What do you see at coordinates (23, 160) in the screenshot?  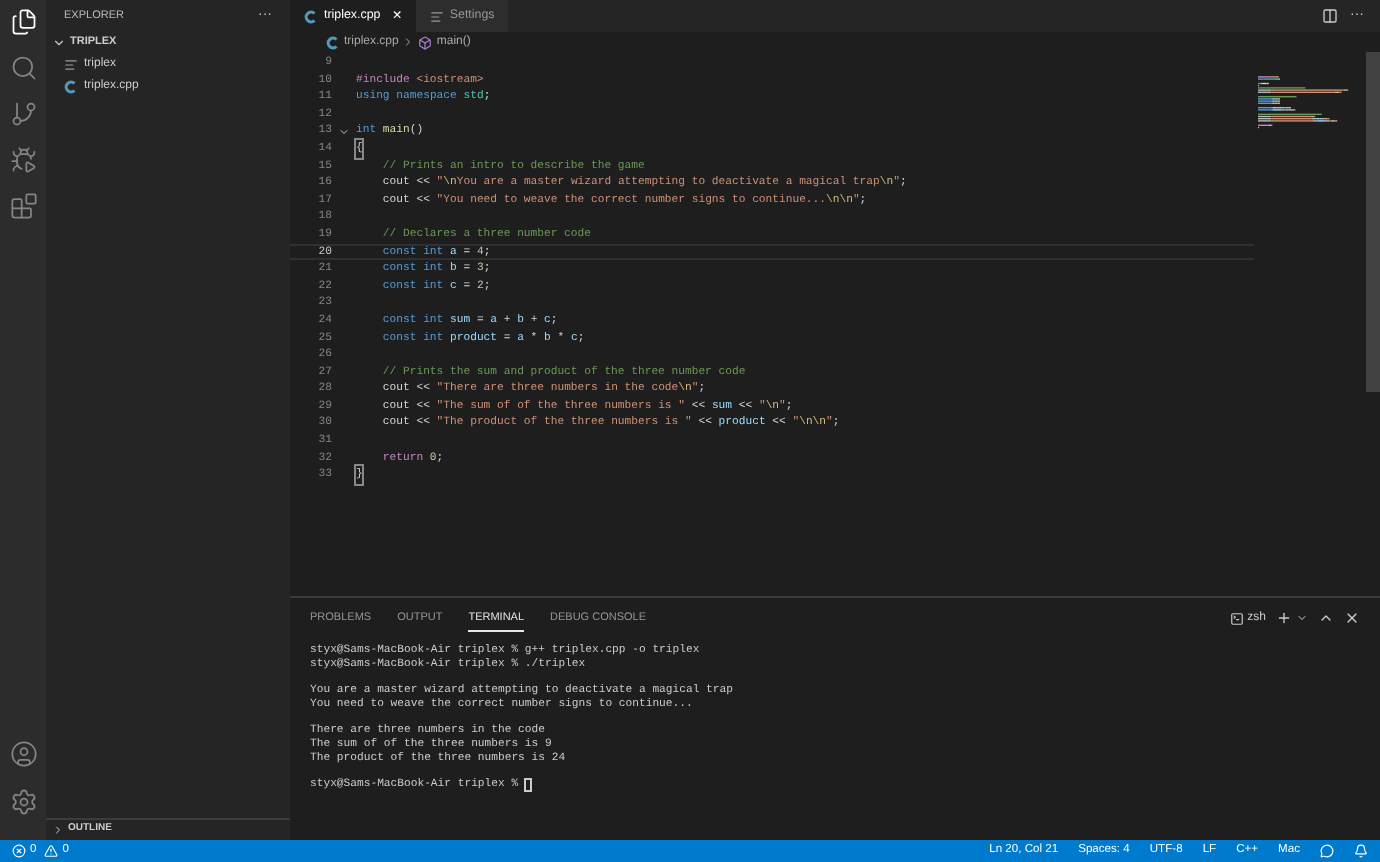 I see `play-bug-icon` at bounding box center [23, 160].